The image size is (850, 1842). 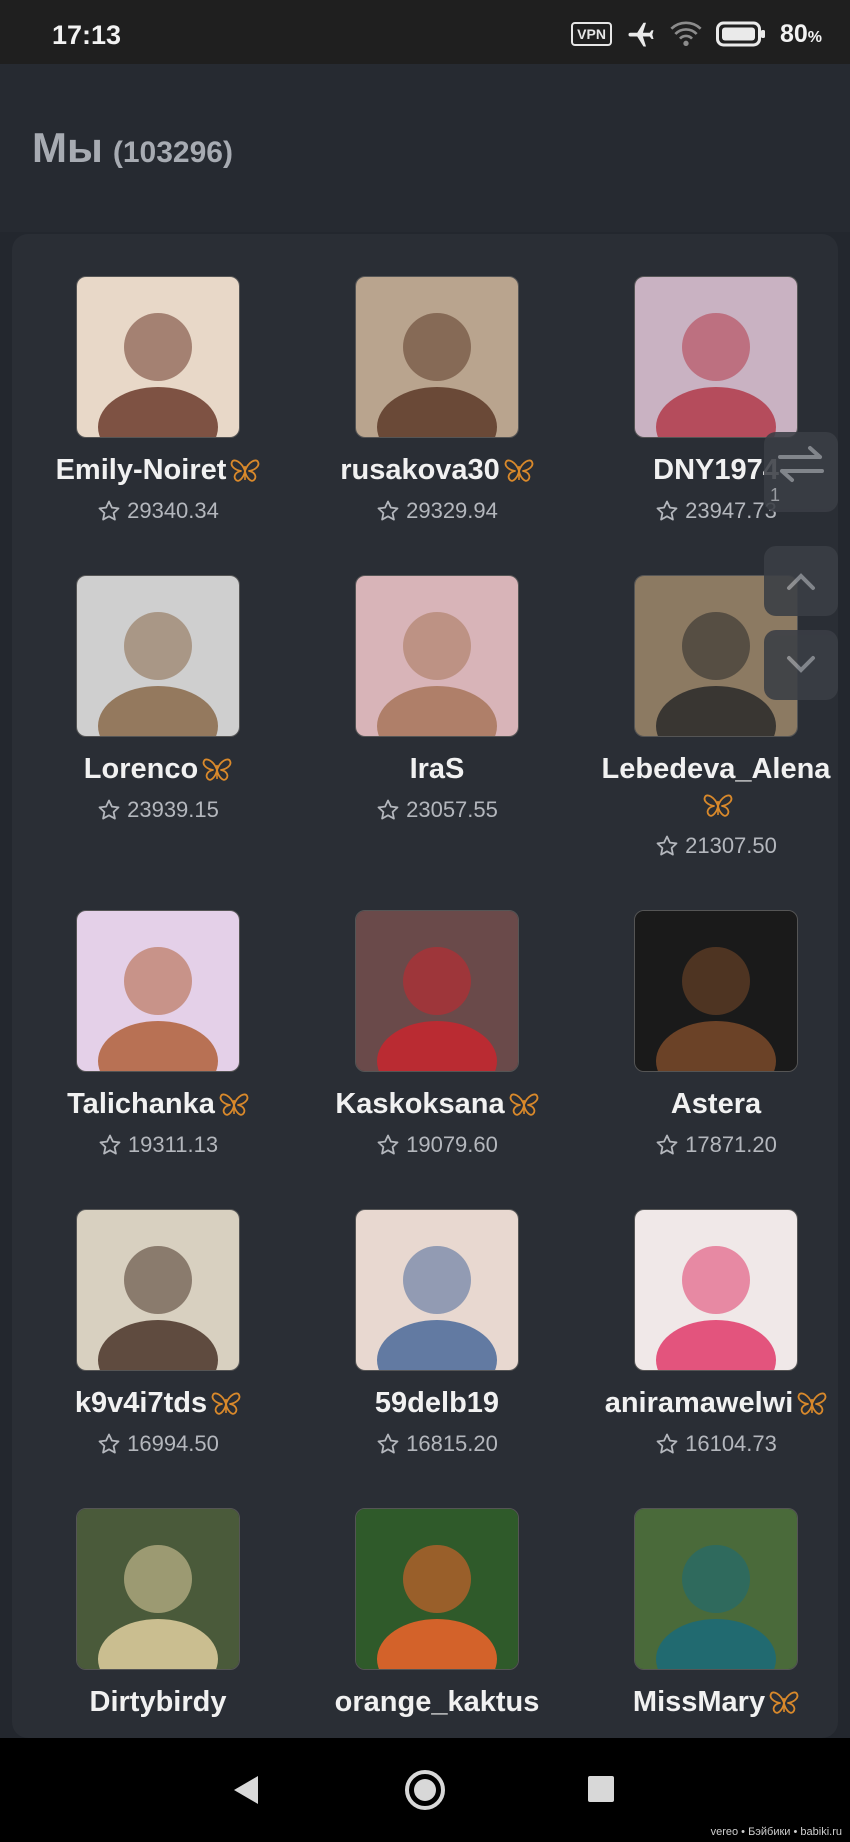 I want to click on member-card: aniramawelwi 16104.73, so click(x=708, y=1333).